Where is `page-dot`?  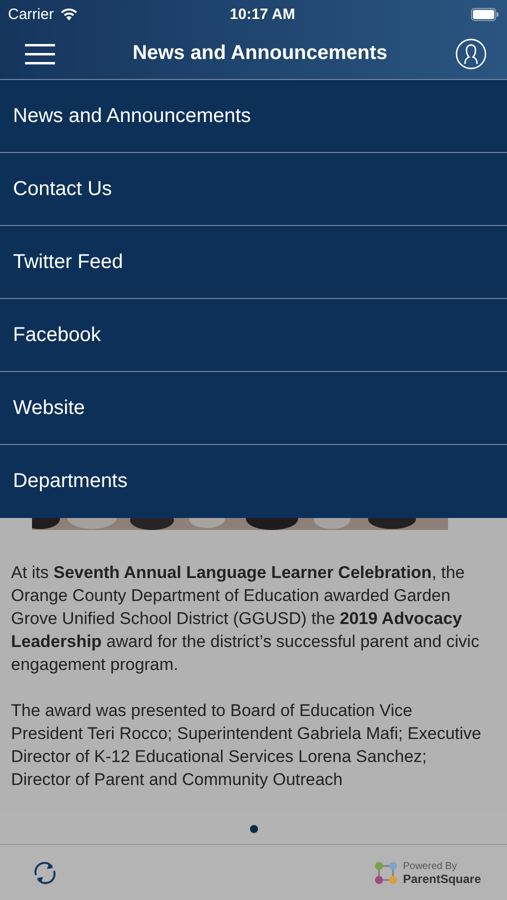 page-dot is located at coordinates (254, 829).